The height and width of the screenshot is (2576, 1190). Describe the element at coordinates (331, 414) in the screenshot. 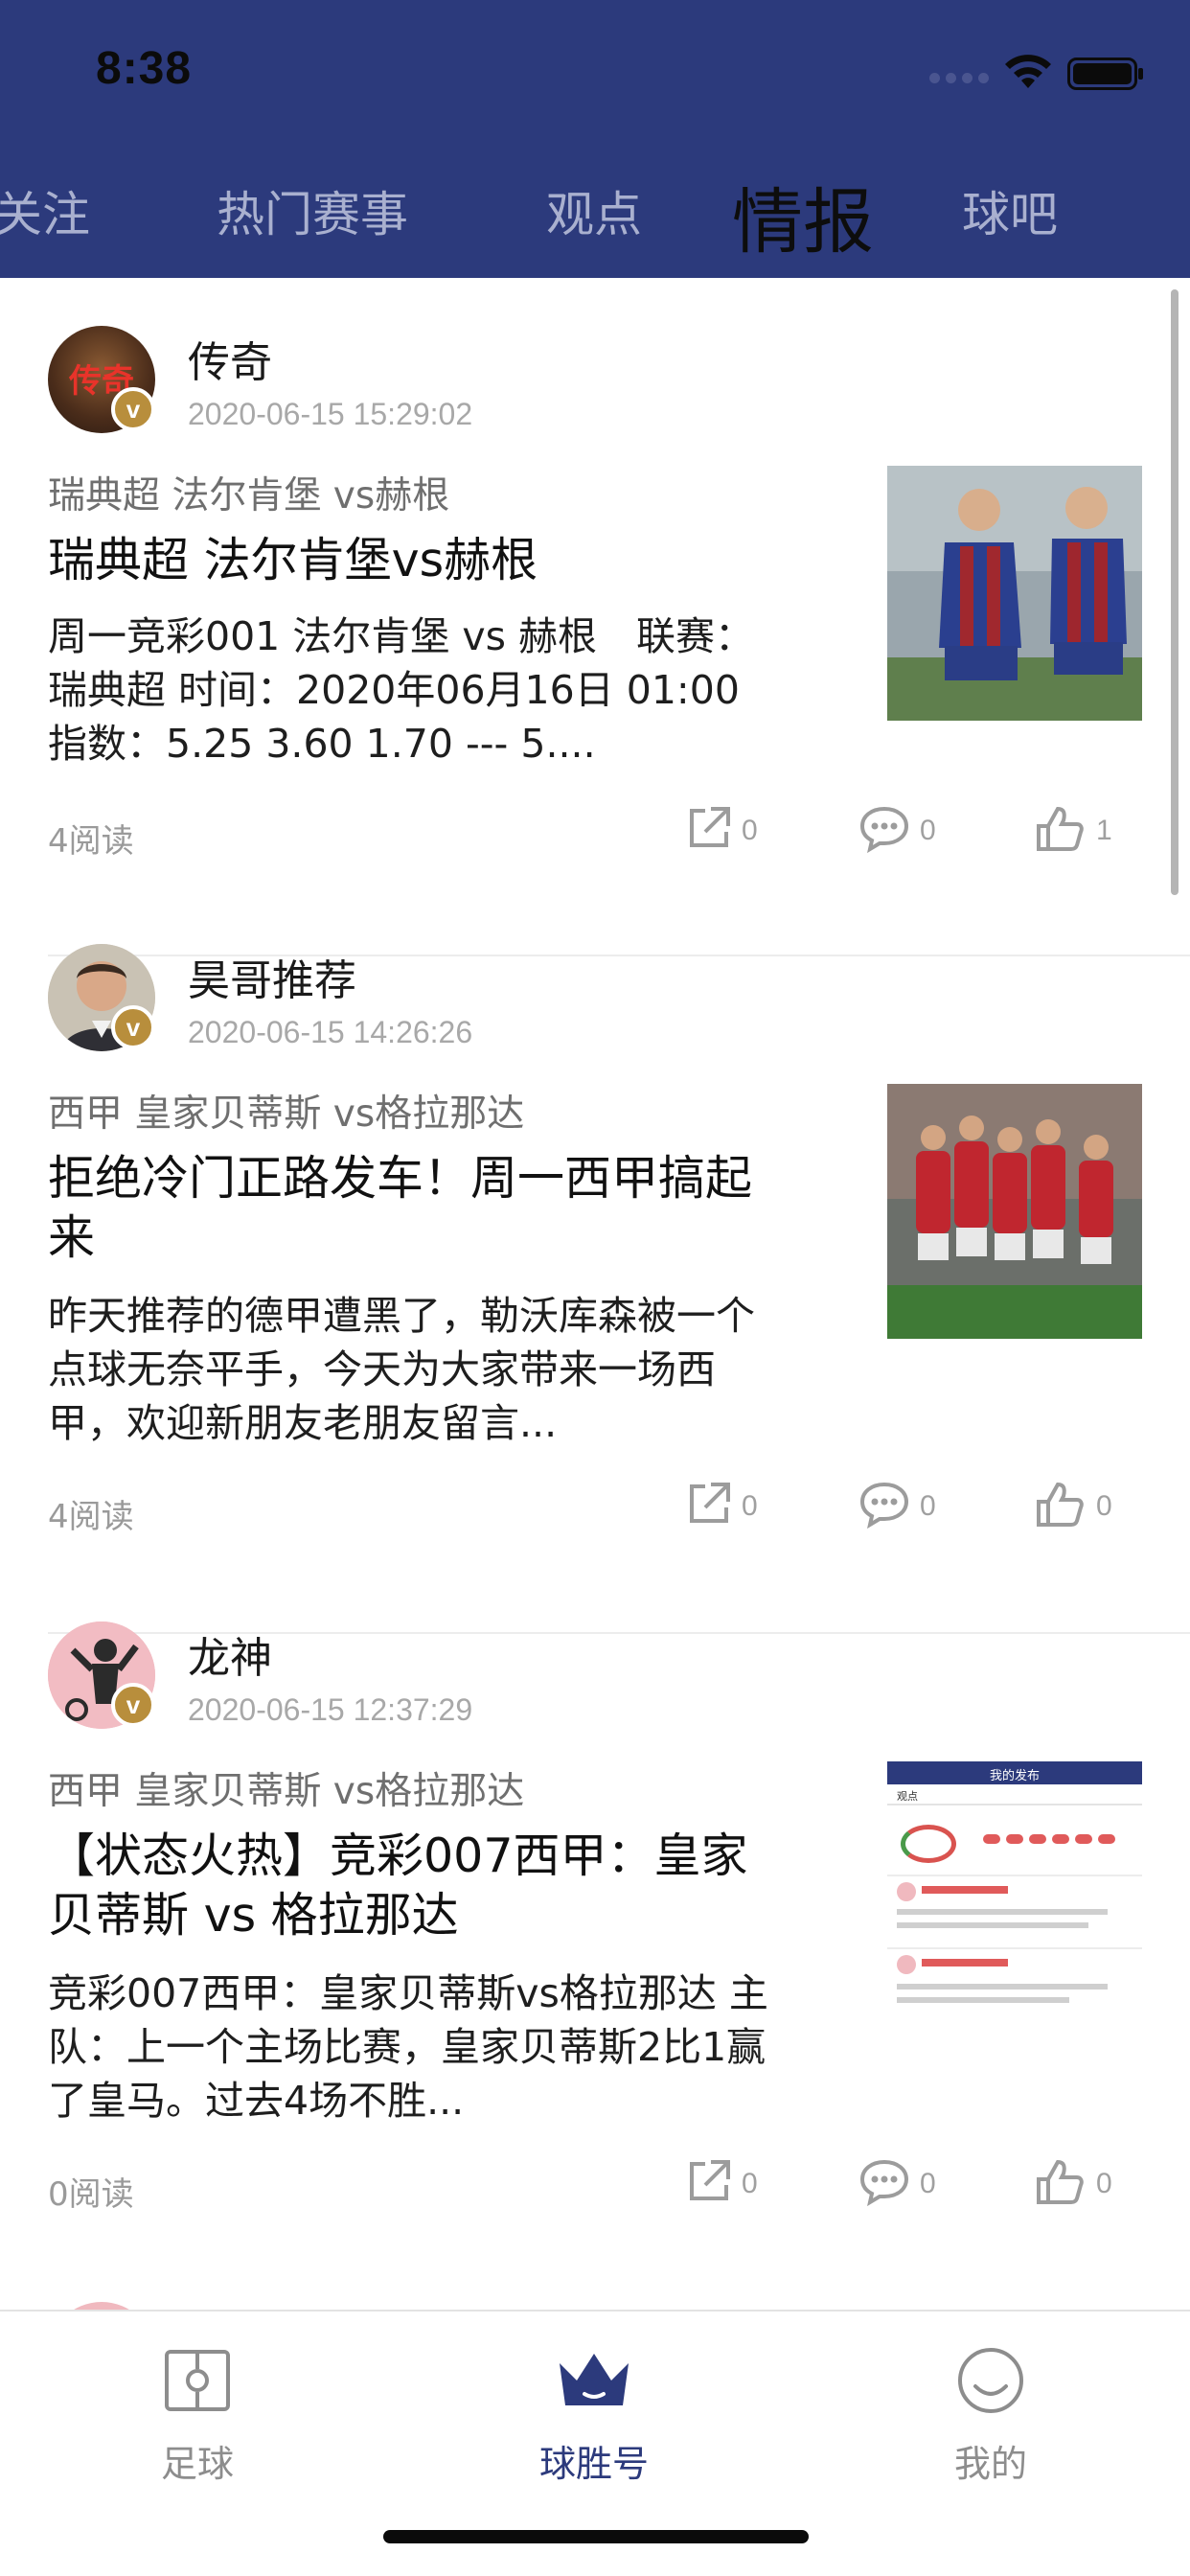

I see `post-time: 2020-06-15 15:29:02` at that location.